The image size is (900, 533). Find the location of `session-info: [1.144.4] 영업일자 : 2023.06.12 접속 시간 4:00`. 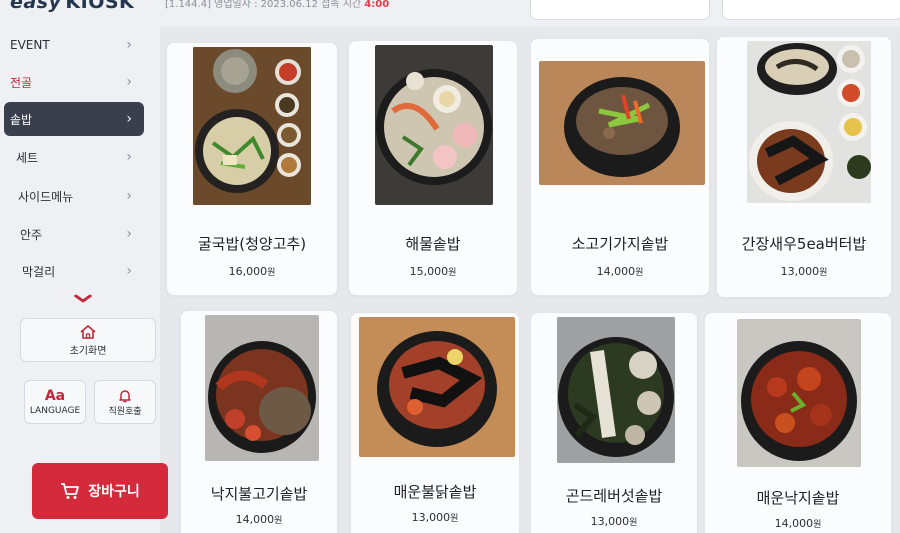

session-info: [1.144.4] 영업일자 : 2023.06.12 접속 시간 4:00 is located at coordinates (277, 5).